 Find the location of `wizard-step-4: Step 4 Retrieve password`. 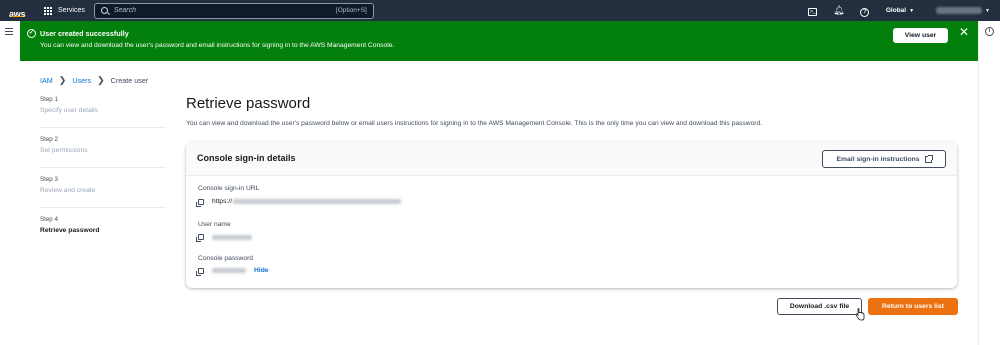

wizard-step-4: Step 4 Retrieve password is located at coordinates (103, 236).